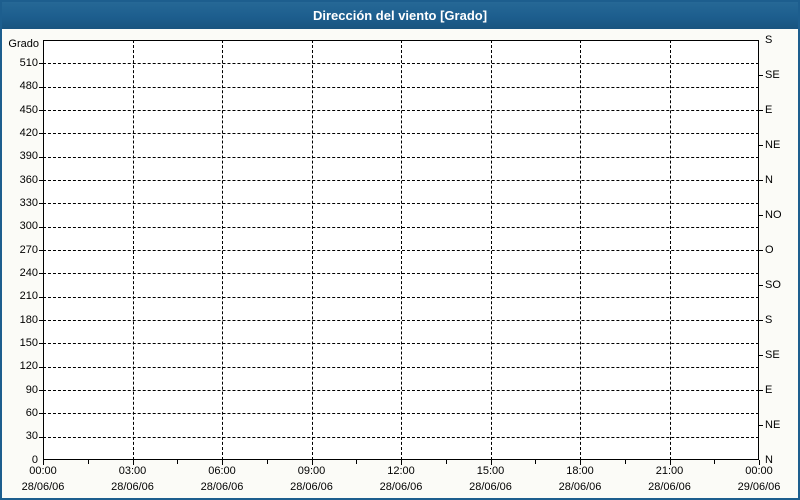 This screenshot has height=500, width=800. Describe the element at coordinates (132, 471) in the screenshot. I see `x-time-label: 03:00` at that location.